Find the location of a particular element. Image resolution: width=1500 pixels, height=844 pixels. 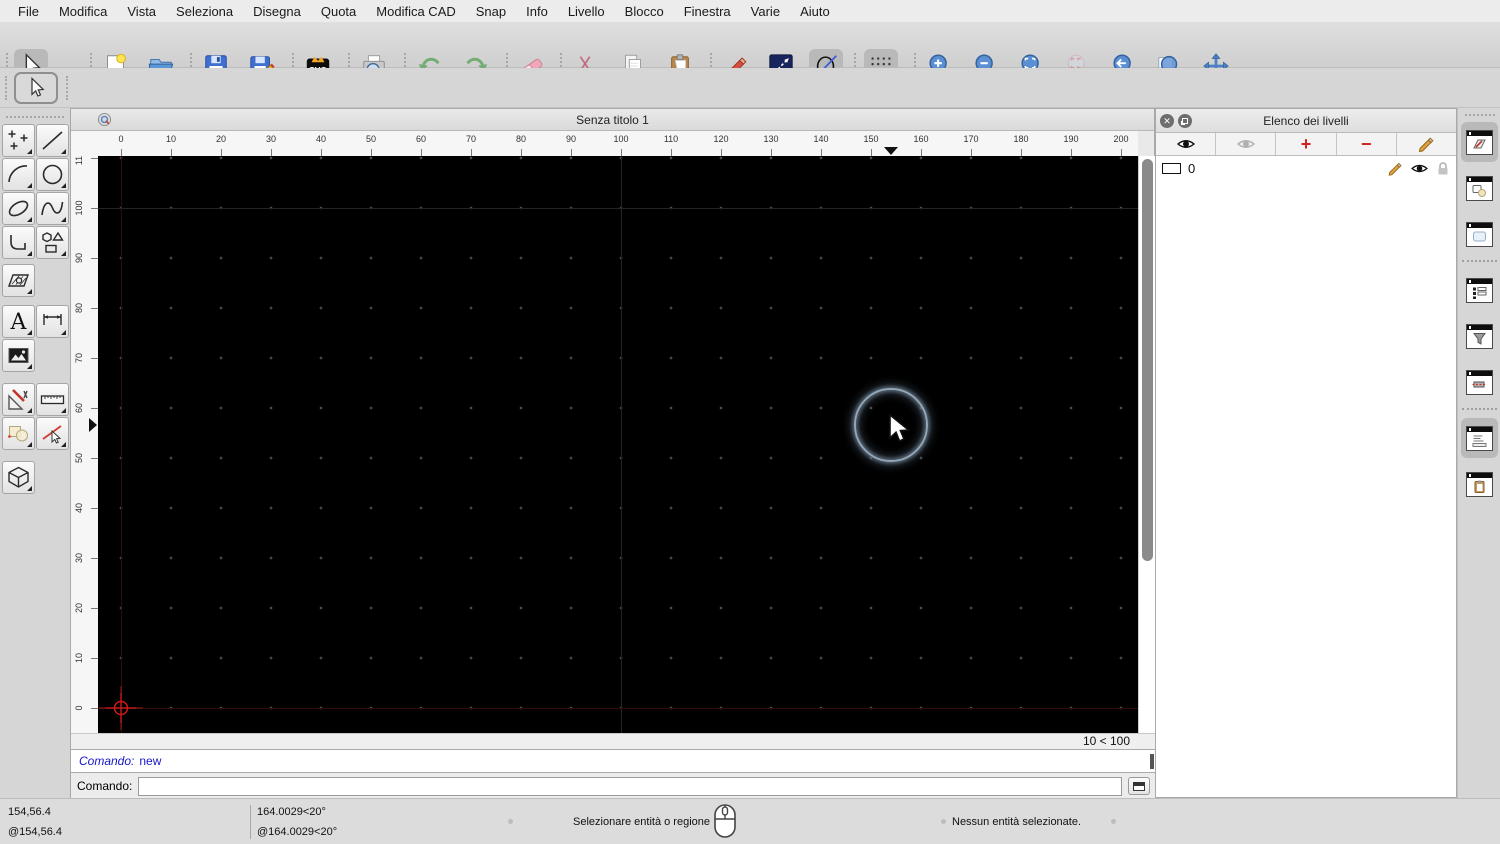

dock-clamp-tool-button is located at coordinates (1479, 382).